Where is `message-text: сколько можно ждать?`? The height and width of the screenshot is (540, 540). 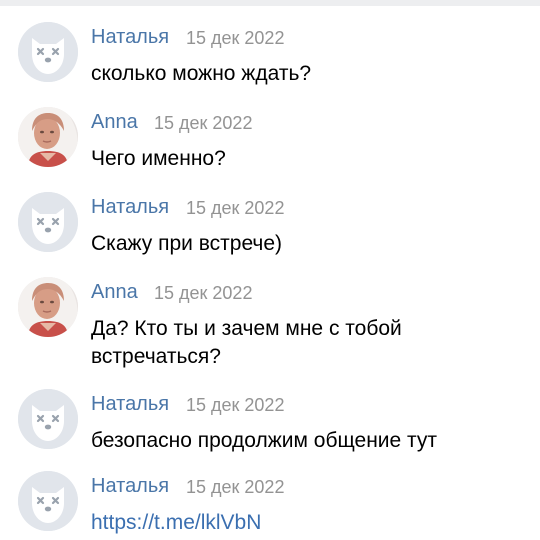
message-text: сколько можно ждать? is located at coordinates (201, 73).